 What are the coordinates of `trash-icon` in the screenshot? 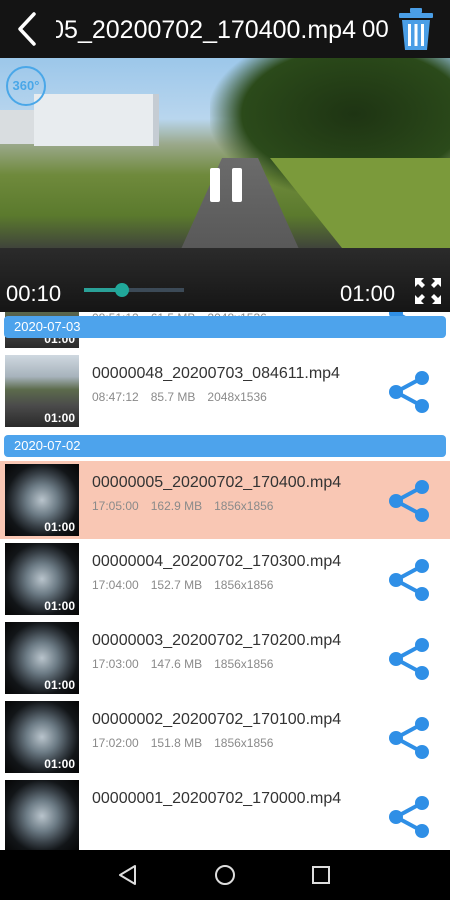 It's located at (416, 29).